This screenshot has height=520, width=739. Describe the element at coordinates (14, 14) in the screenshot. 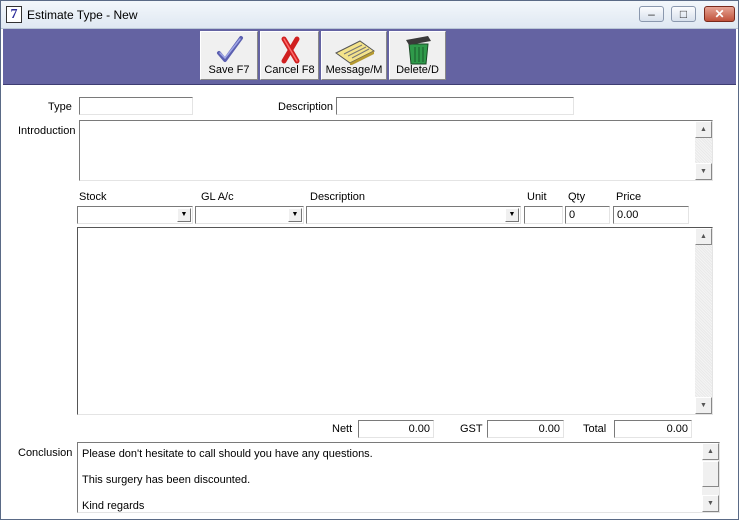

I see `app-icon: 7` at that location.